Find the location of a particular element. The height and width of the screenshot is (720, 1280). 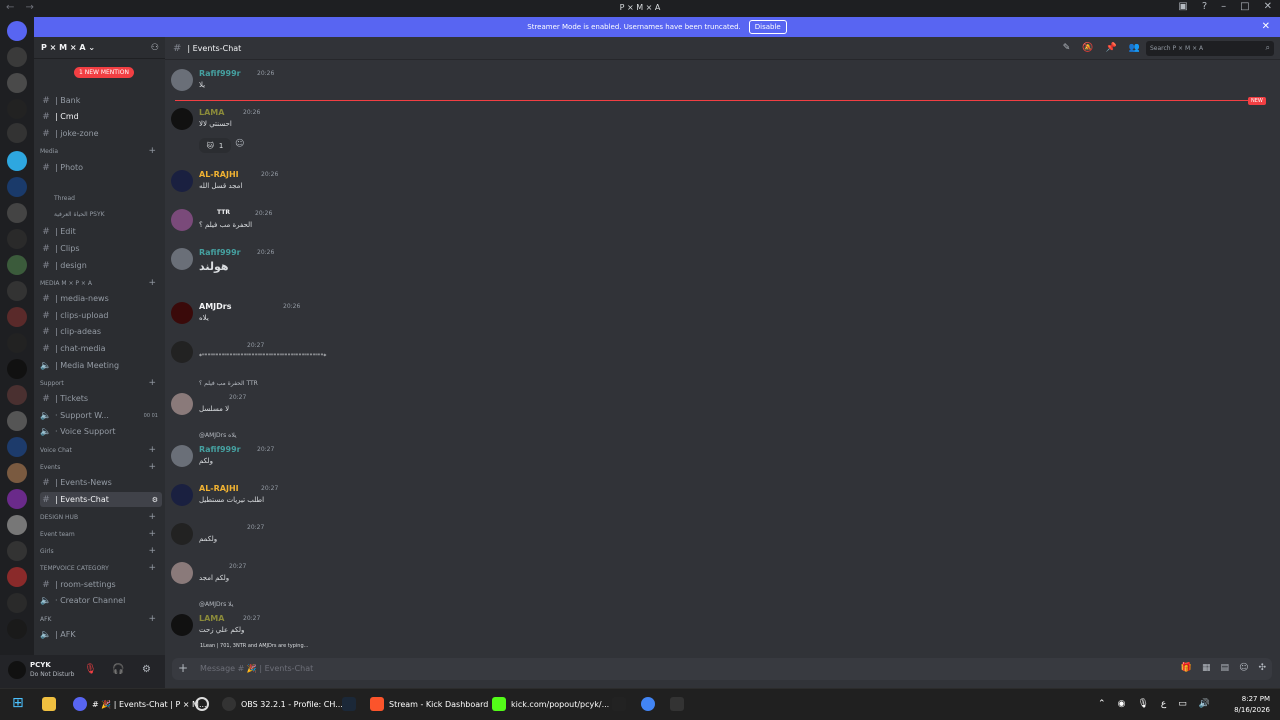

close-window-icon: ✕ is located at coordinates (1268, 6).